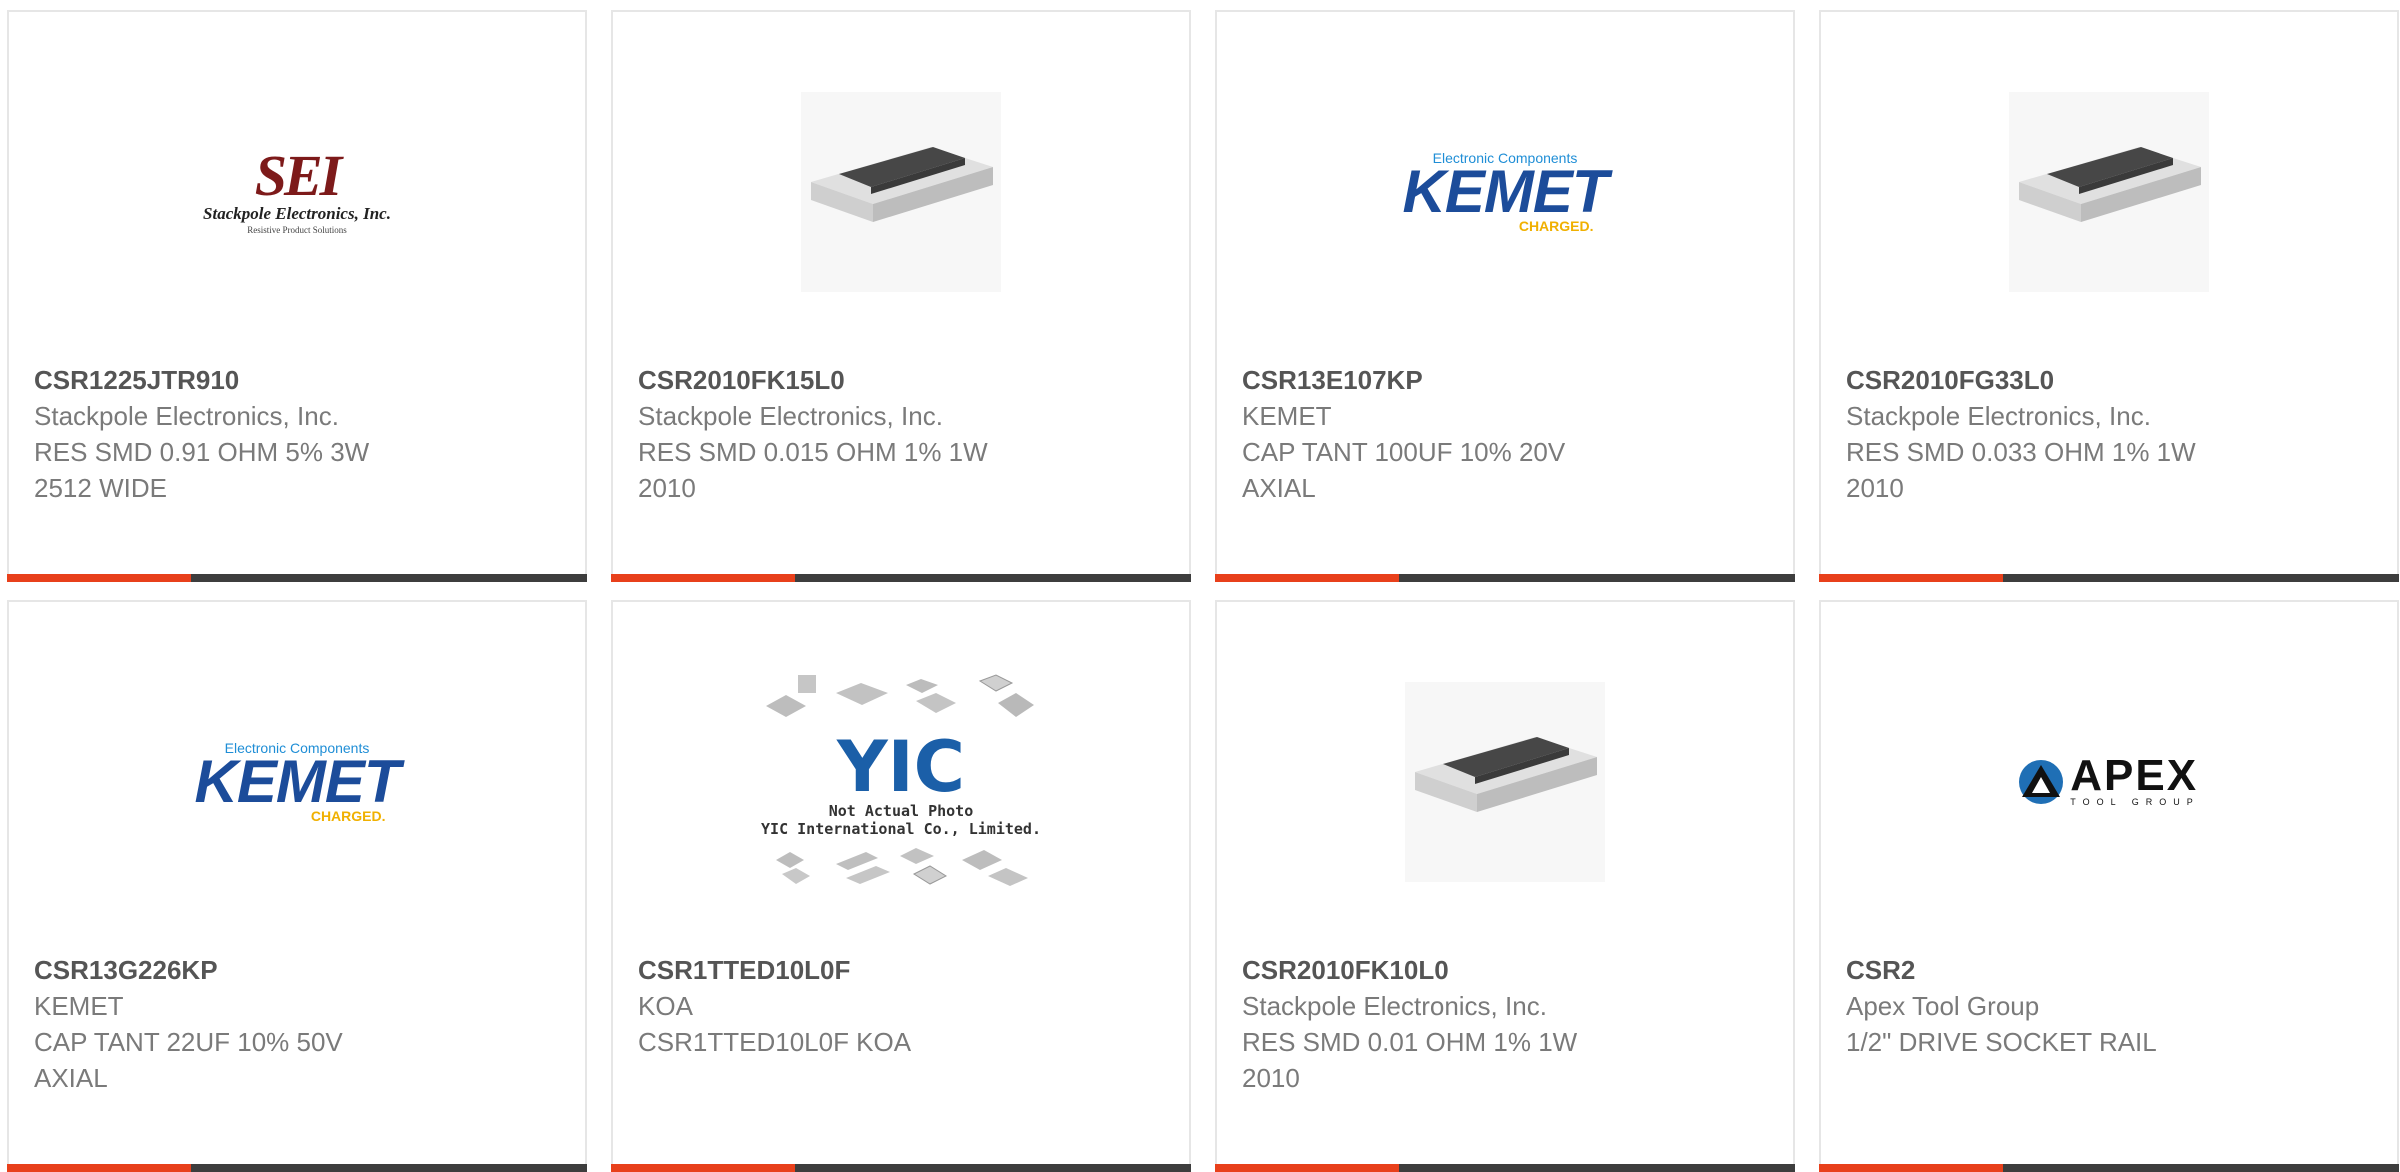 Image resolution: width=2400 pixels, height=1172 pixels. I want to click on manufacturer: KOA, so click(665, 1006).